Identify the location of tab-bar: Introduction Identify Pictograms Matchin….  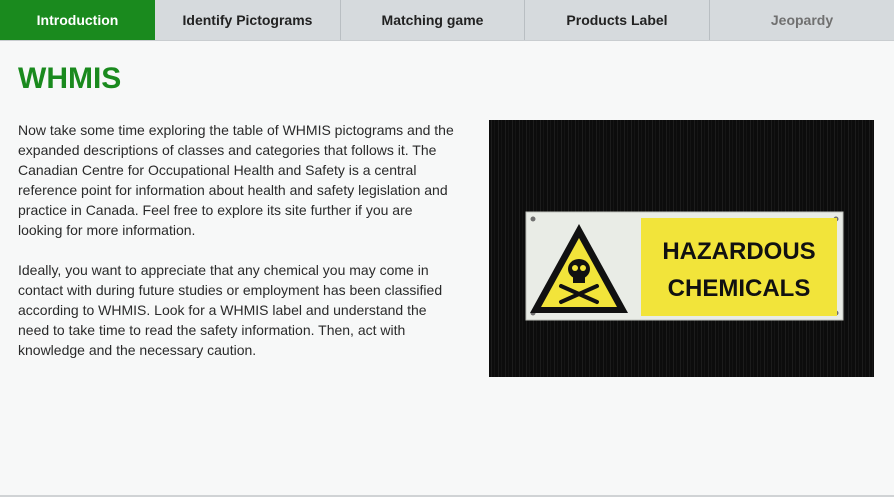
(447, 20).